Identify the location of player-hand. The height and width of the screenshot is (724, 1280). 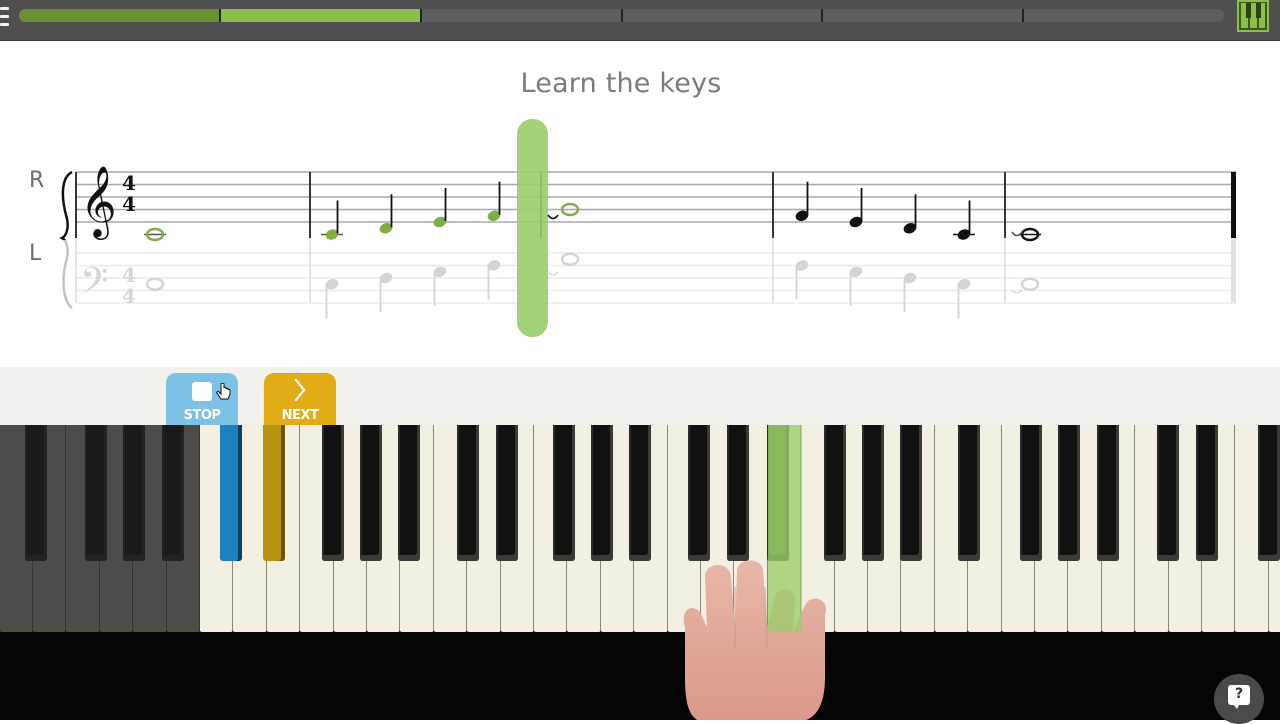
(755, 640).